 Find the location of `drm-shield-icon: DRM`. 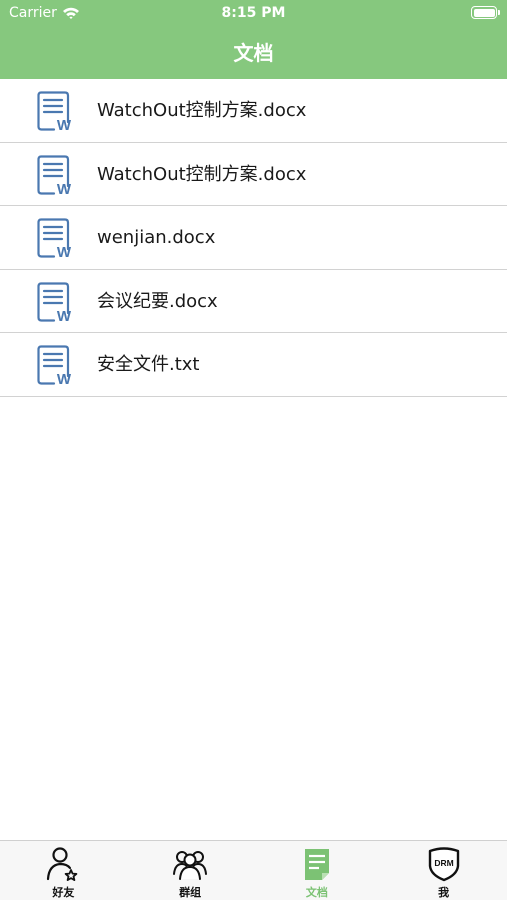

drm-shield-icon: DRM is located at coordinates (443, 864).